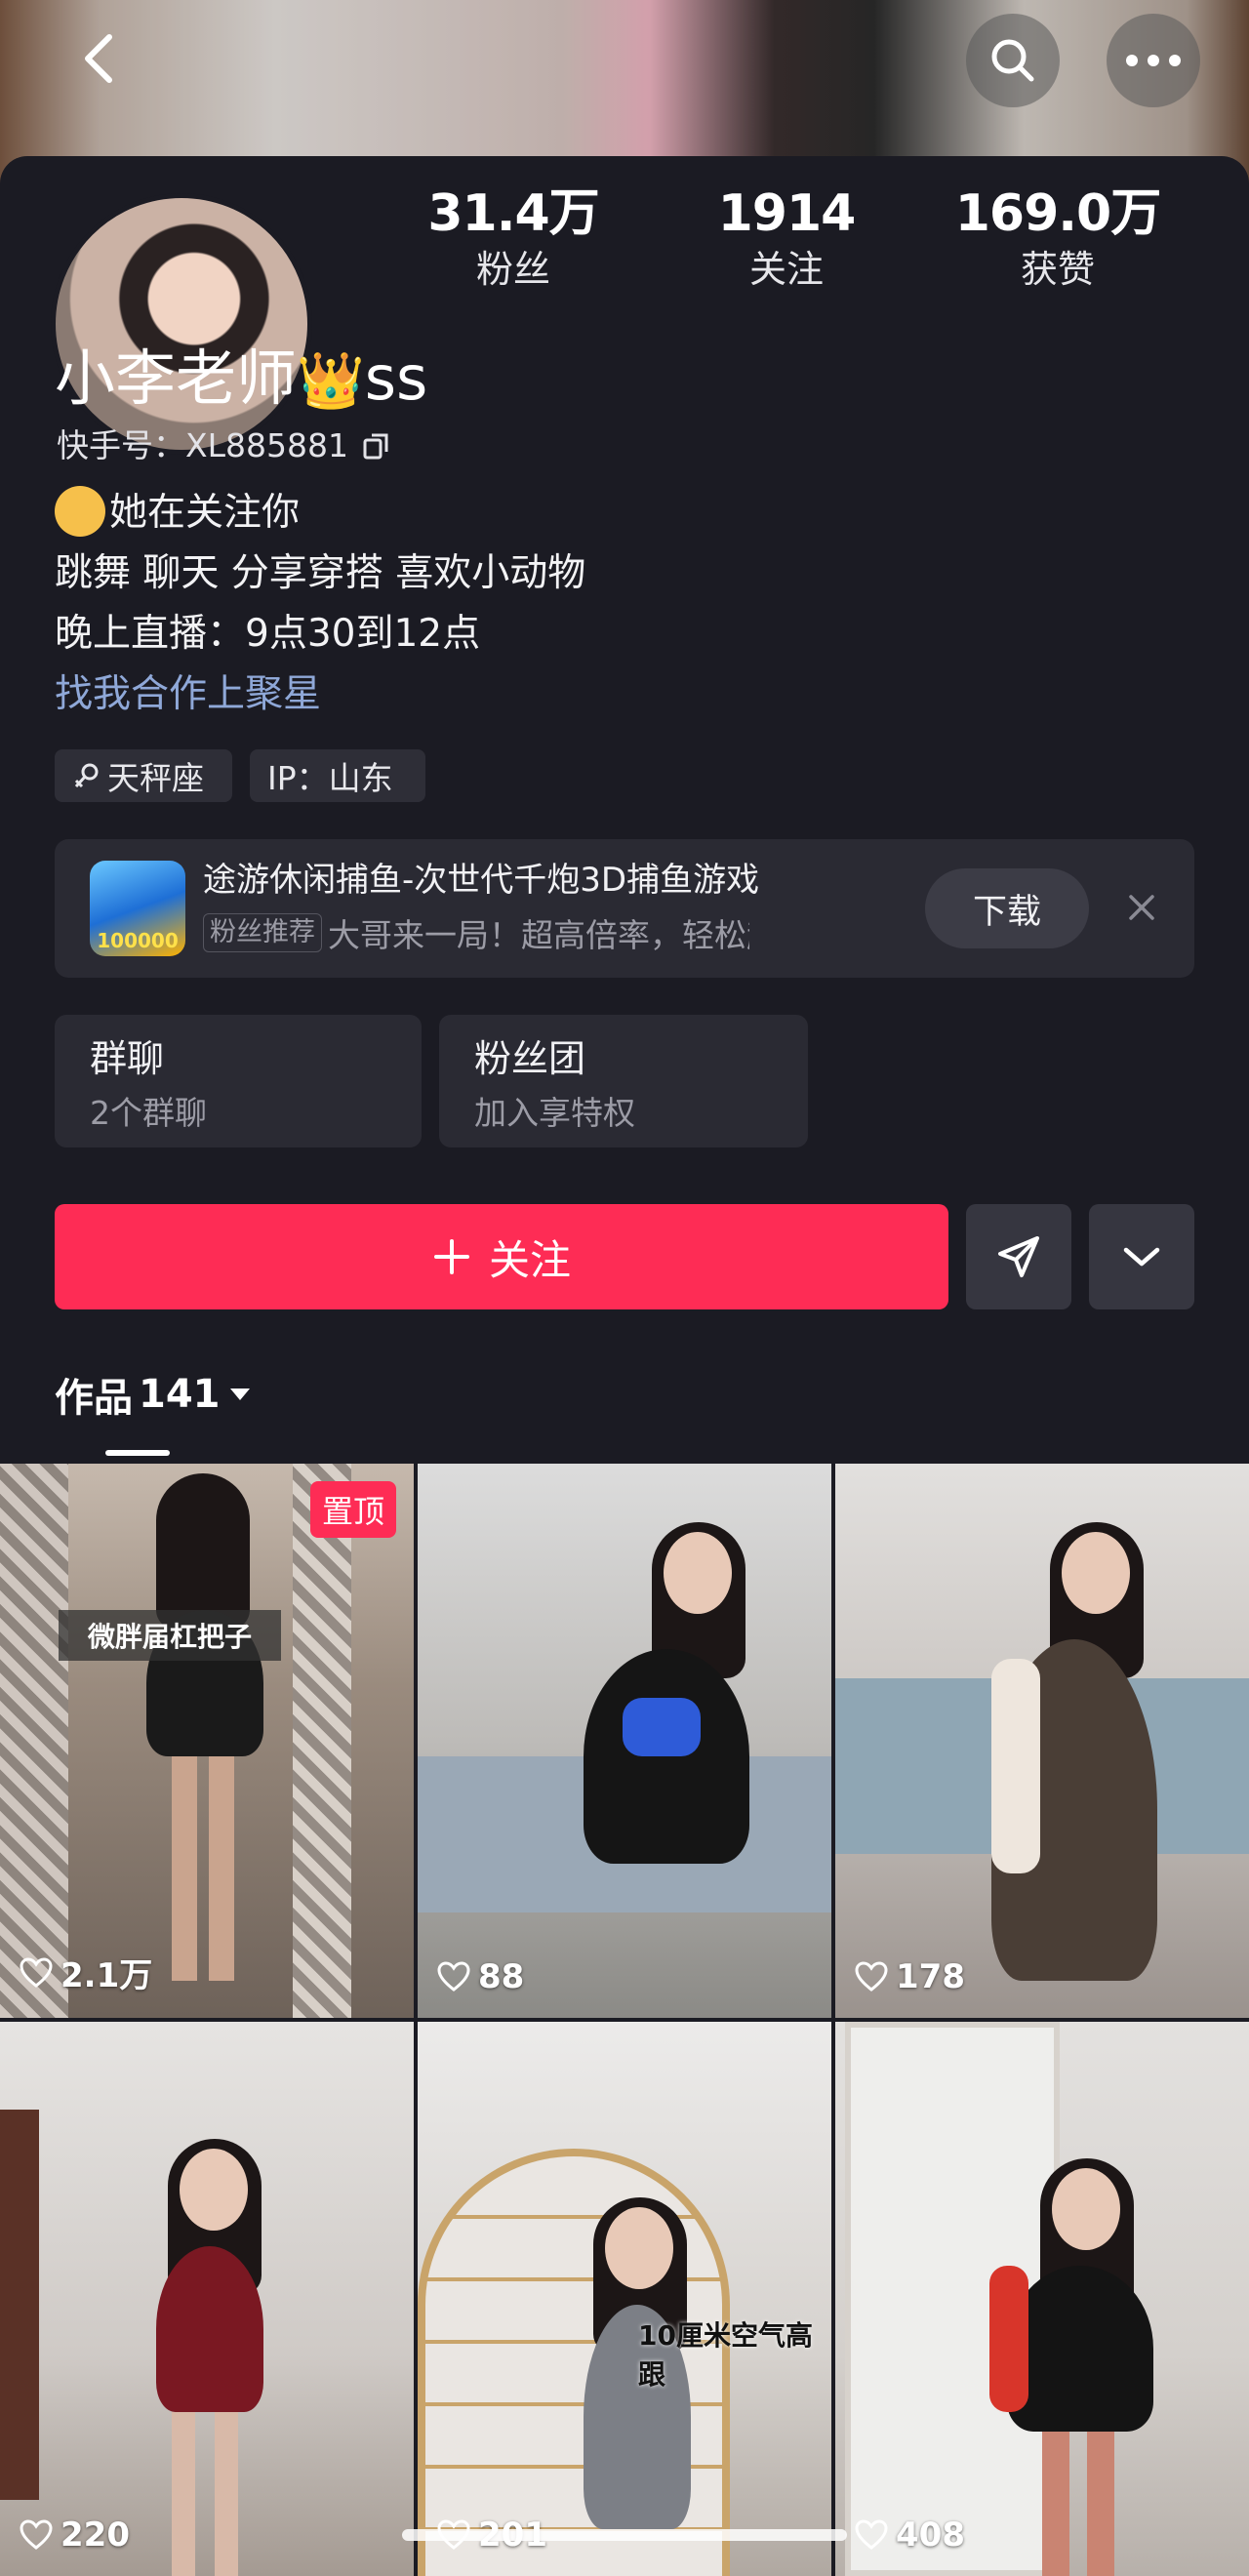  I want to click on profile-name: 小李老师👑ss, so click(241, 380).